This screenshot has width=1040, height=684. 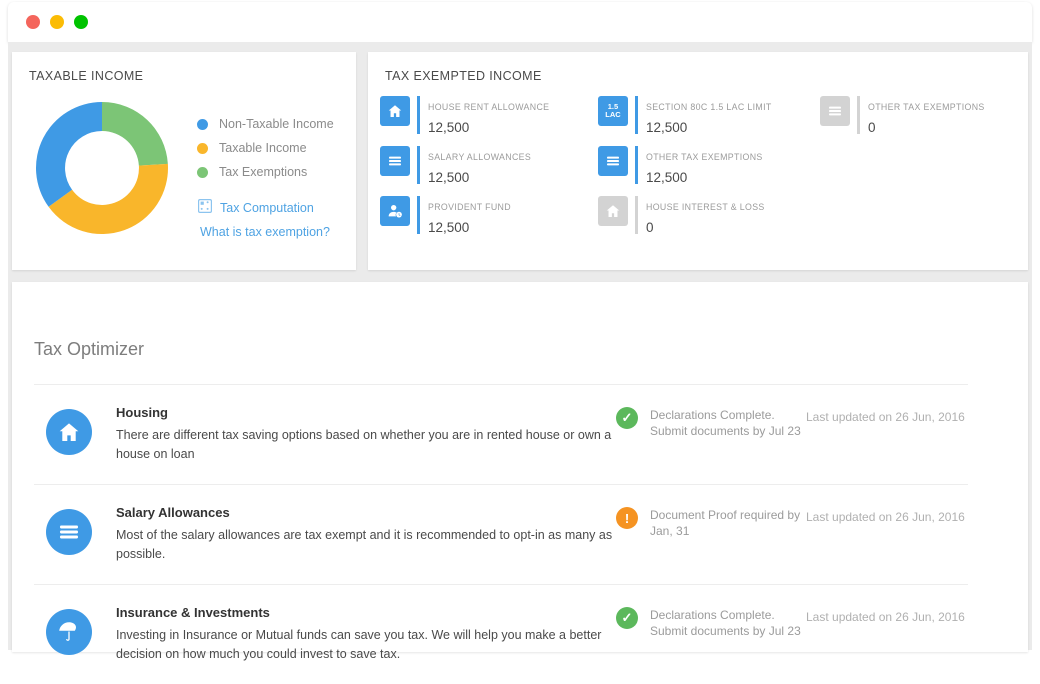 I want to click on tax-exempted-item: 1.5 LAC SECTION 80C 1.5 LAC LIMIT 12,500, so click(x=709, y=119).